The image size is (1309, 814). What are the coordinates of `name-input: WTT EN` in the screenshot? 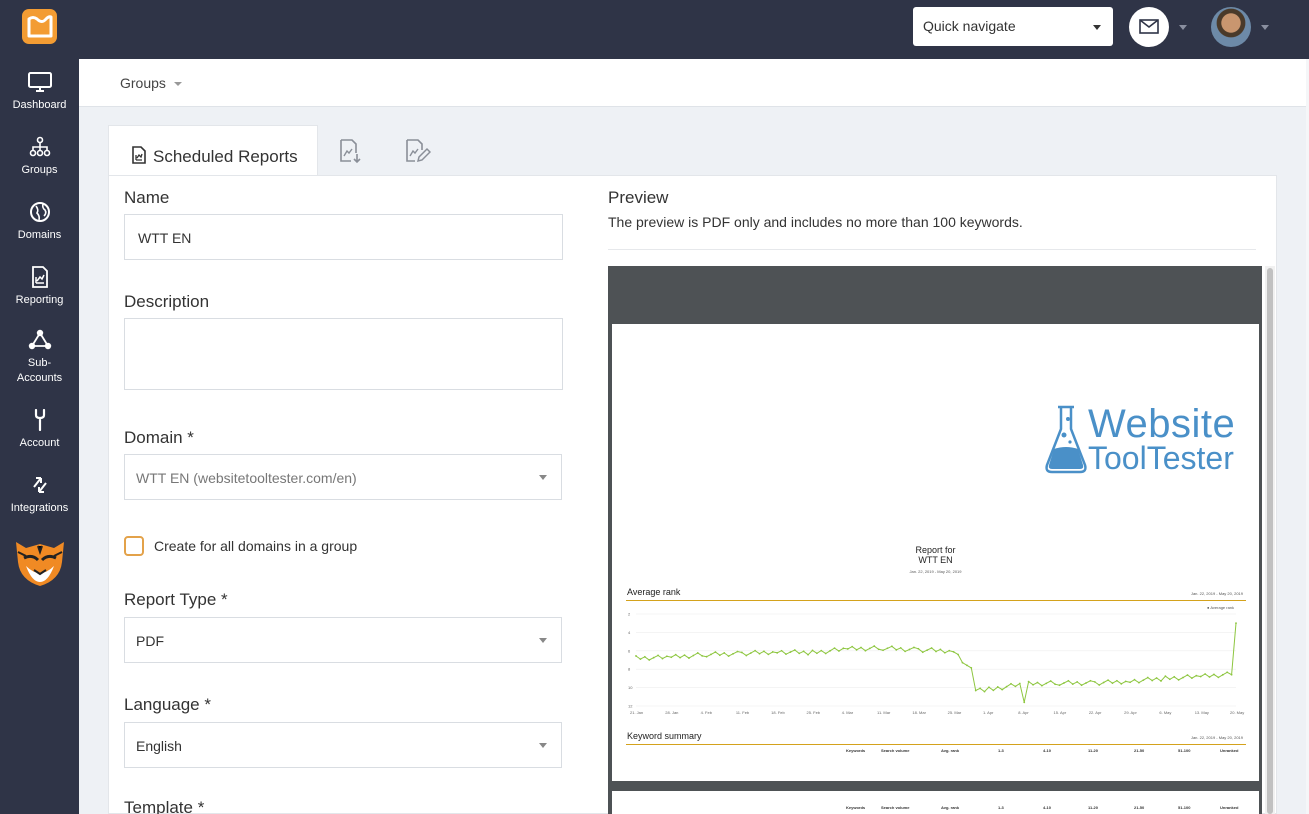 It's located at (343, 237).